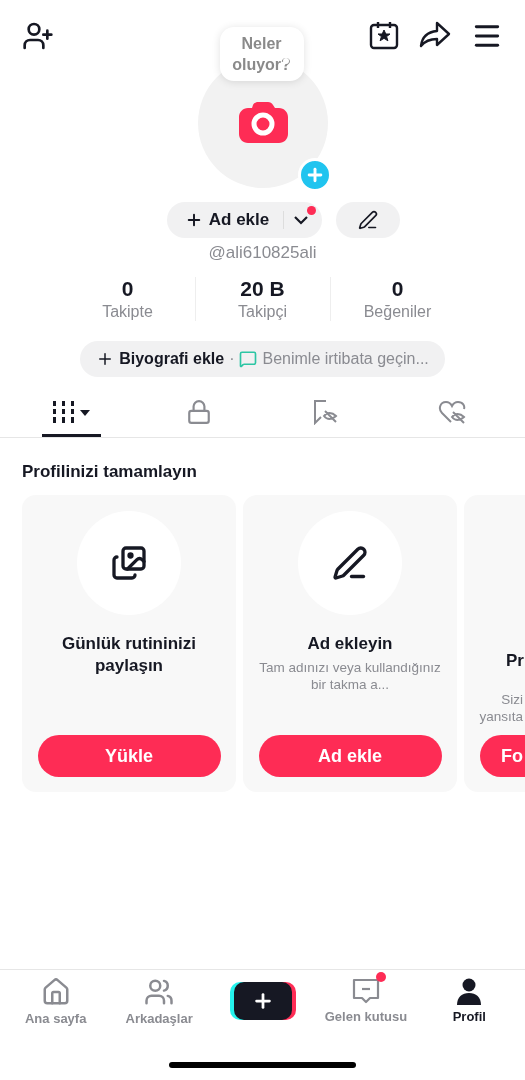 Image resolution: width=525 pixels, height=1080 pixels. What do you see at coordinates (397, 312) in the screenshot?
I see `stat-label: Beğeniler` at bounding box center [397, 312].